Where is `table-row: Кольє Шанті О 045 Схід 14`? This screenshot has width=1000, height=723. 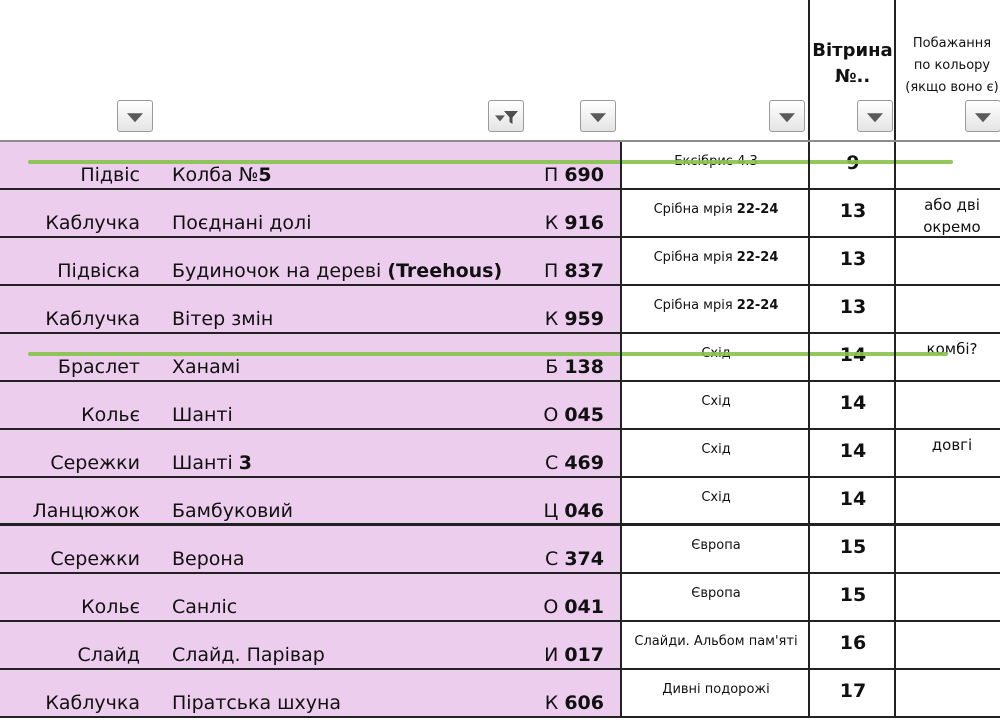 table-row: Кольє Шанті О 045 Схід 14 is located at coordinates (500, 406).